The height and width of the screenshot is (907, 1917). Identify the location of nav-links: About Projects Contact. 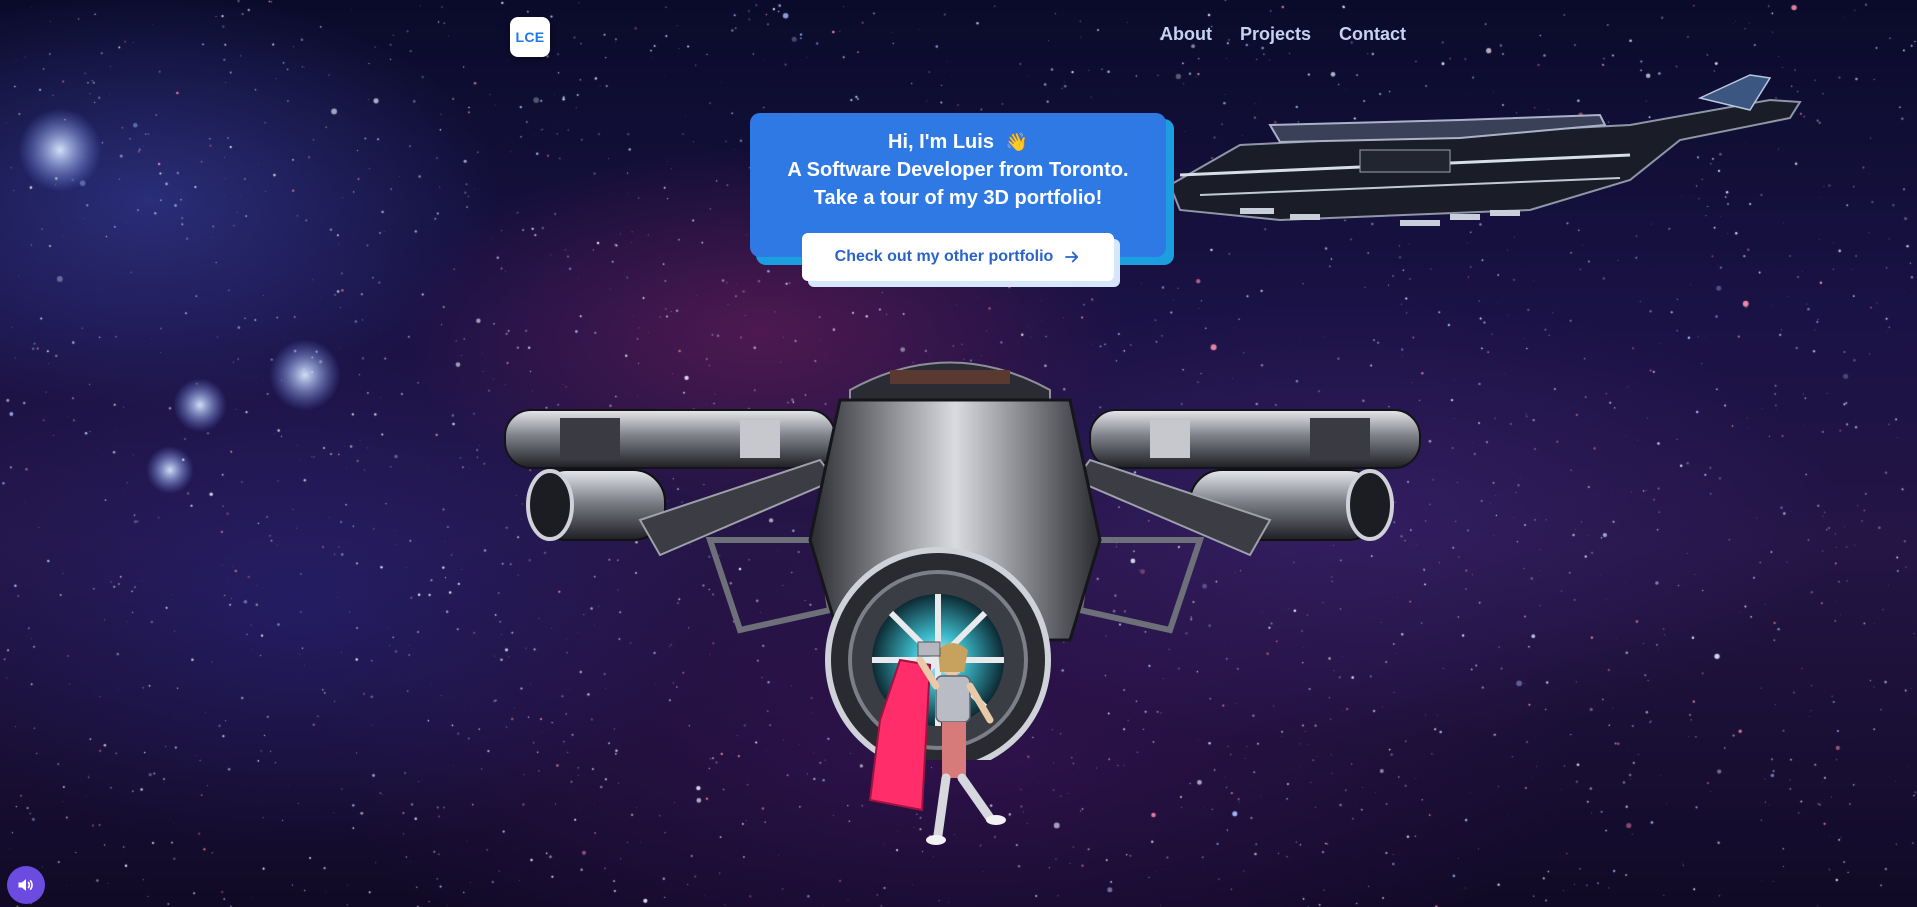
(1283, 34).